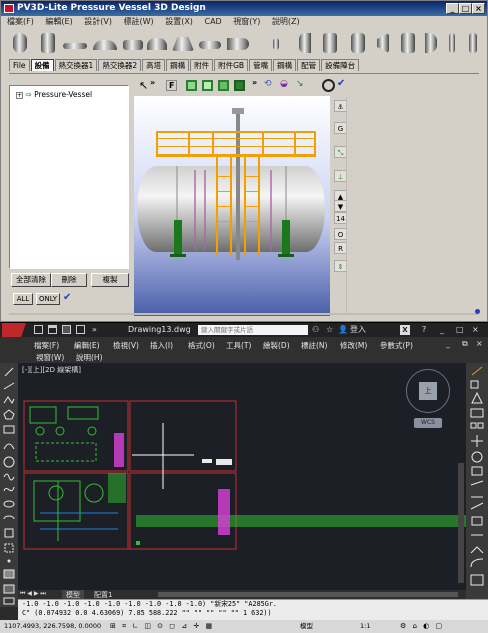  Describe the element at coordinates (239, 85) in the screenshot. I see `view-cube-4-icon` at that location.